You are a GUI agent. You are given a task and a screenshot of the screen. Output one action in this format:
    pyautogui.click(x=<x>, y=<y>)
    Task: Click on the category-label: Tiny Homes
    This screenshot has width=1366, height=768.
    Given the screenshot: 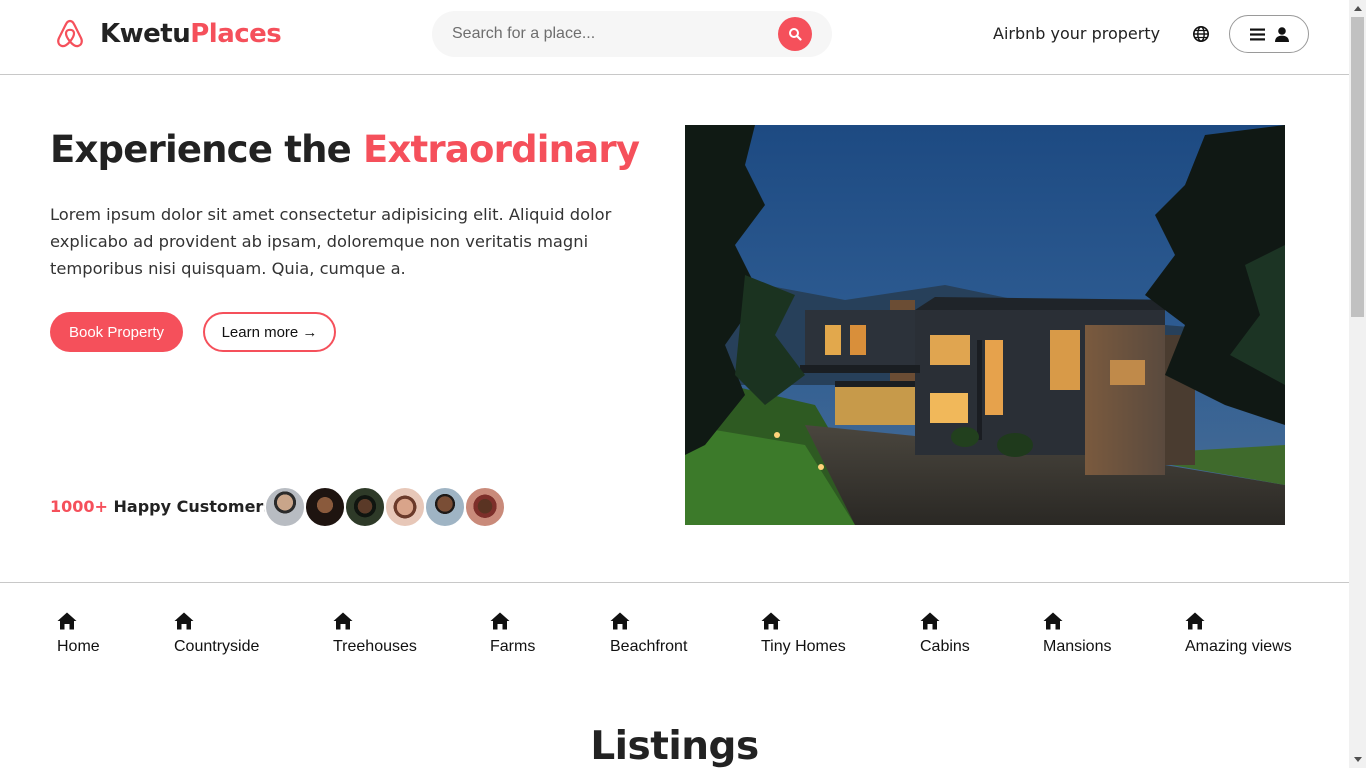 What is the action you would take?
    pyautogui.click(x=803, y=646)
    